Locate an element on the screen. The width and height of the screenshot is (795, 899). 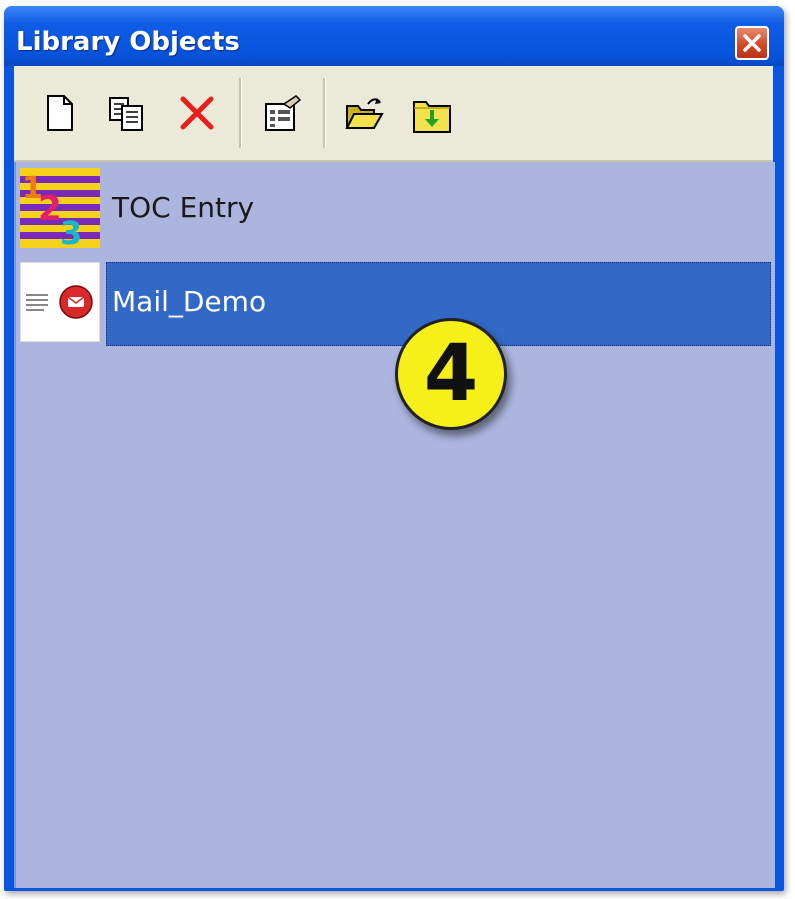
delete-icon is located at coordinates (197, 113).